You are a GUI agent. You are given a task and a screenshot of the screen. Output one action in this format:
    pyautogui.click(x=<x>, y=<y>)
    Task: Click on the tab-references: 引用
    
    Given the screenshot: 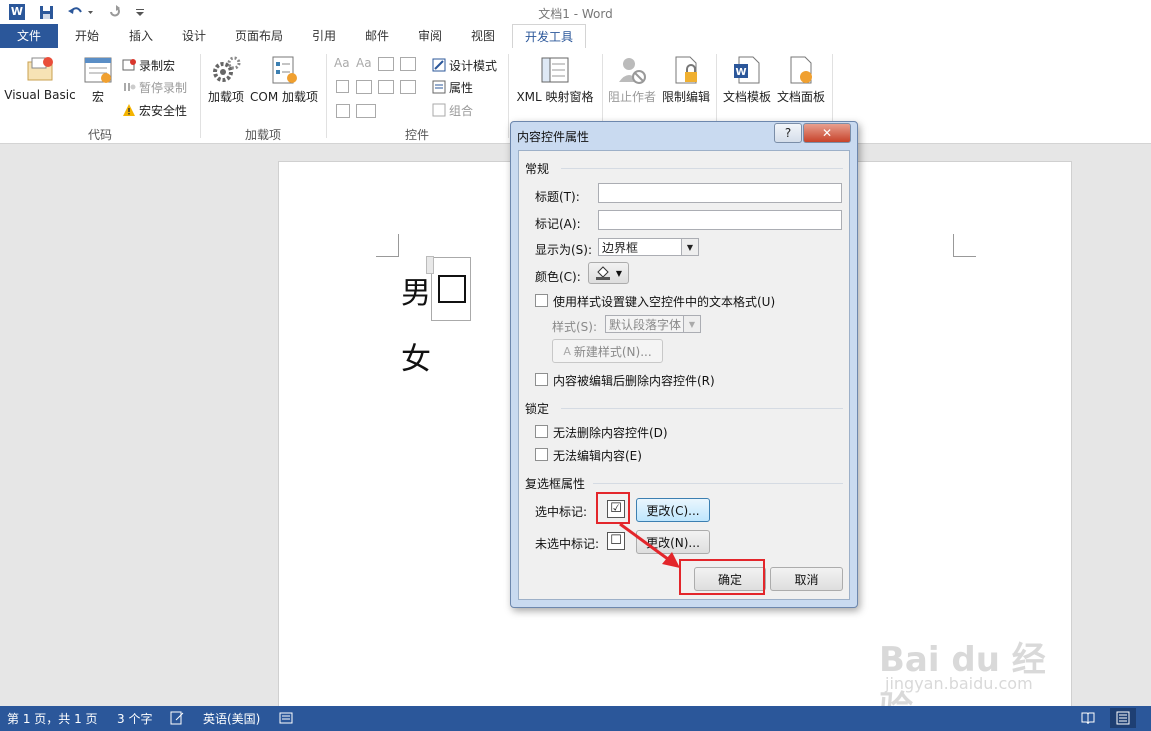 What is the action you would take?
    pyautogui.click(x=324, y=36)
    